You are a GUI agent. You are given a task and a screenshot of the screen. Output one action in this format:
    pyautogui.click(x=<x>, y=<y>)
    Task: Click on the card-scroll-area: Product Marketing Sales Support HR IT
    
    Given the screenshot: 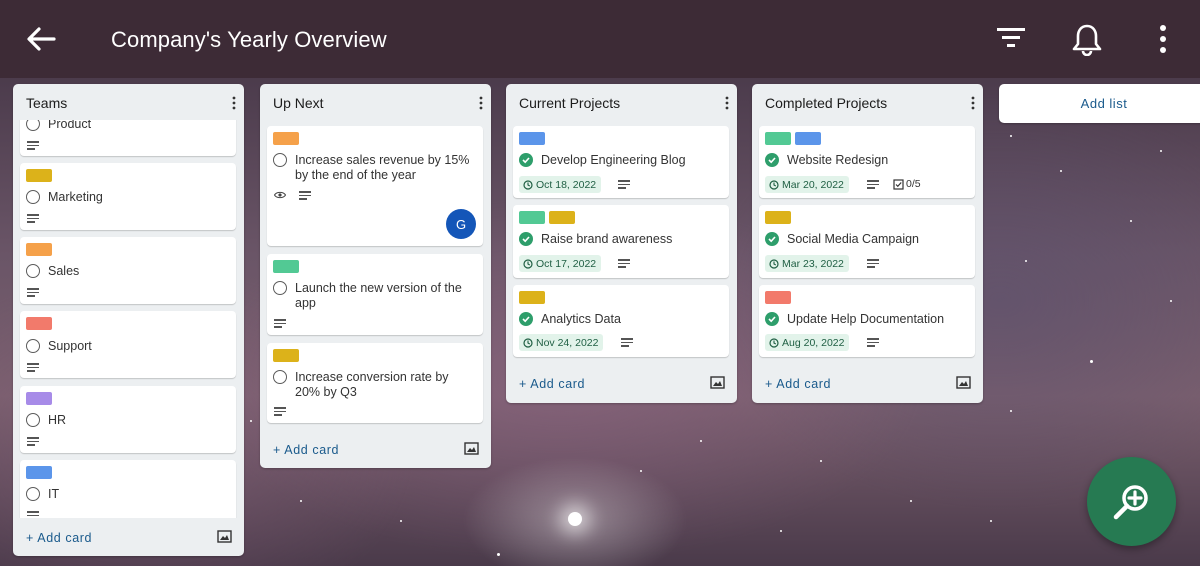 What is the action you would take?
    pyautogui.click(x=128, y=319)
    